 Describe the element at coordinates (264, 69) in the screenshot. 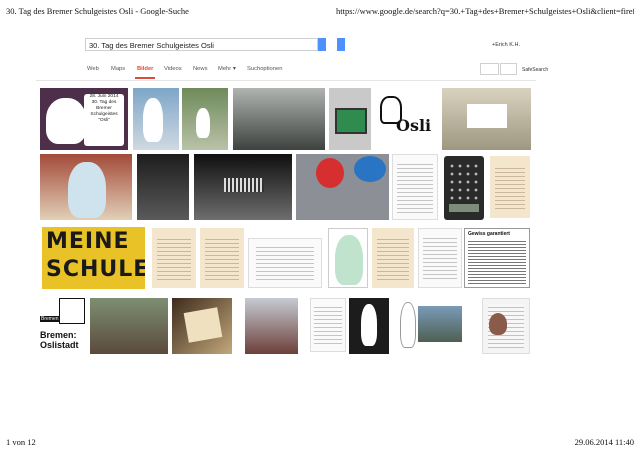

I see `tab-suchoptionen: Suchoptionen` at that location.